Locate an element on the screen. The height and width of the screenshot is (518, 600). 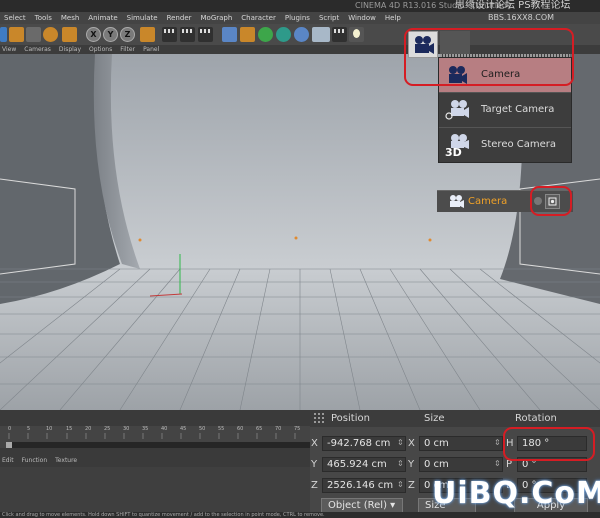
cursor-icon is located at coordinates (3, 34).